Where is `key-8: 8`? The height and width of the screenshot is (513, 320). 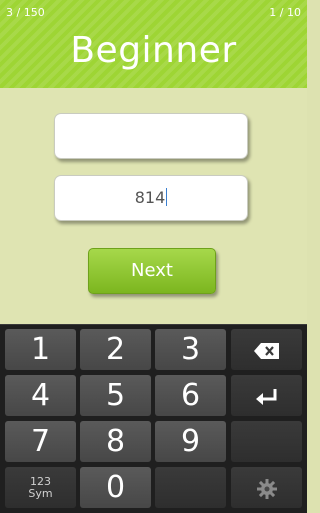
key-8: 8 is located at coordinates (115, 441).